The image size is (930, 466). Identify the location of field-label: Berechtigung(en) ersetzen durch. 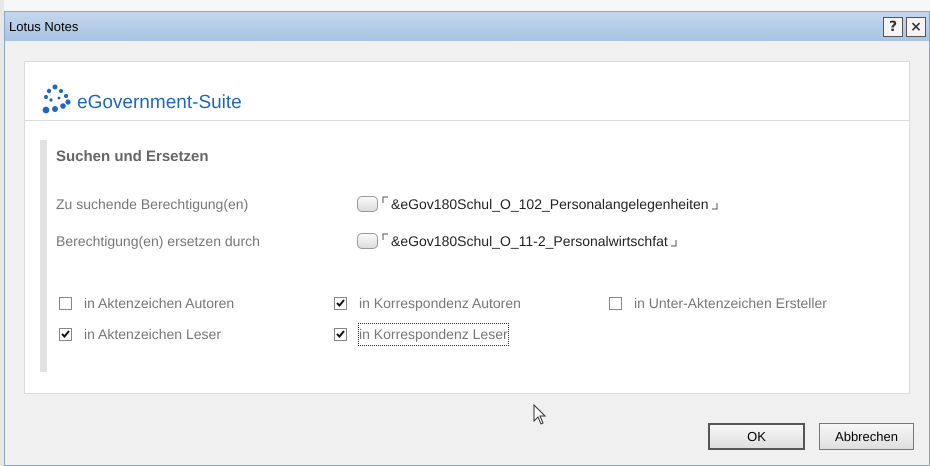
(158, 241).